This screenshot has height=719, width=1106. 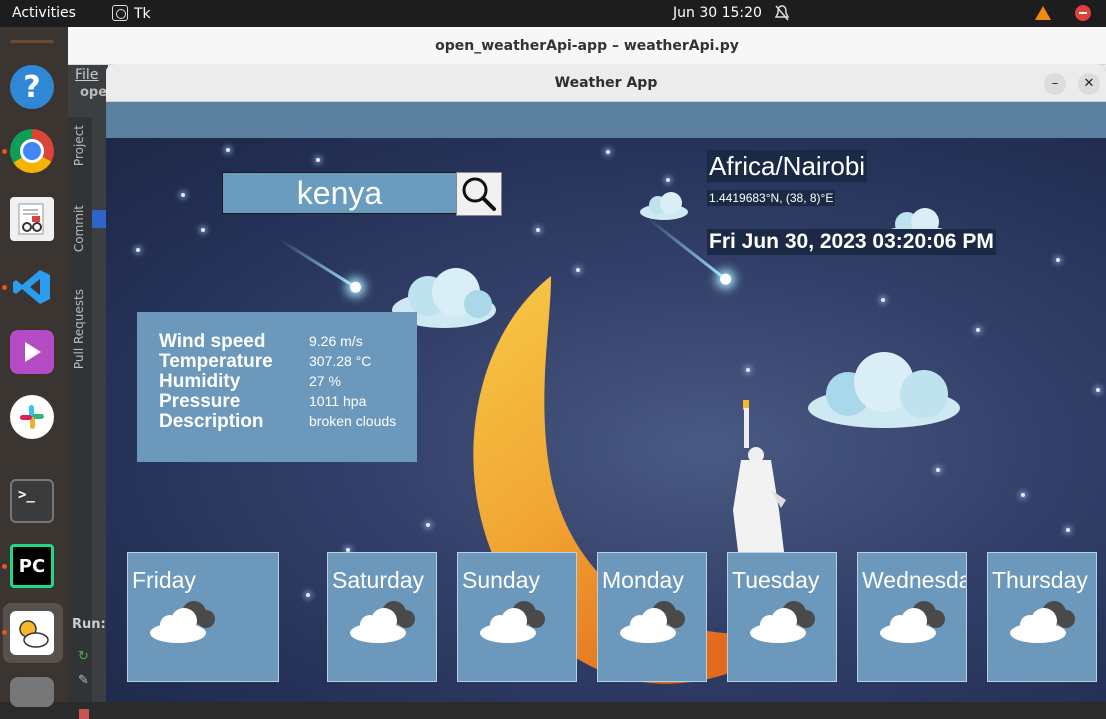 What do you see at coordinates (1083, 13) in the screenshot?
I see `system-menu-icon` at bounding box center [1083, 13].